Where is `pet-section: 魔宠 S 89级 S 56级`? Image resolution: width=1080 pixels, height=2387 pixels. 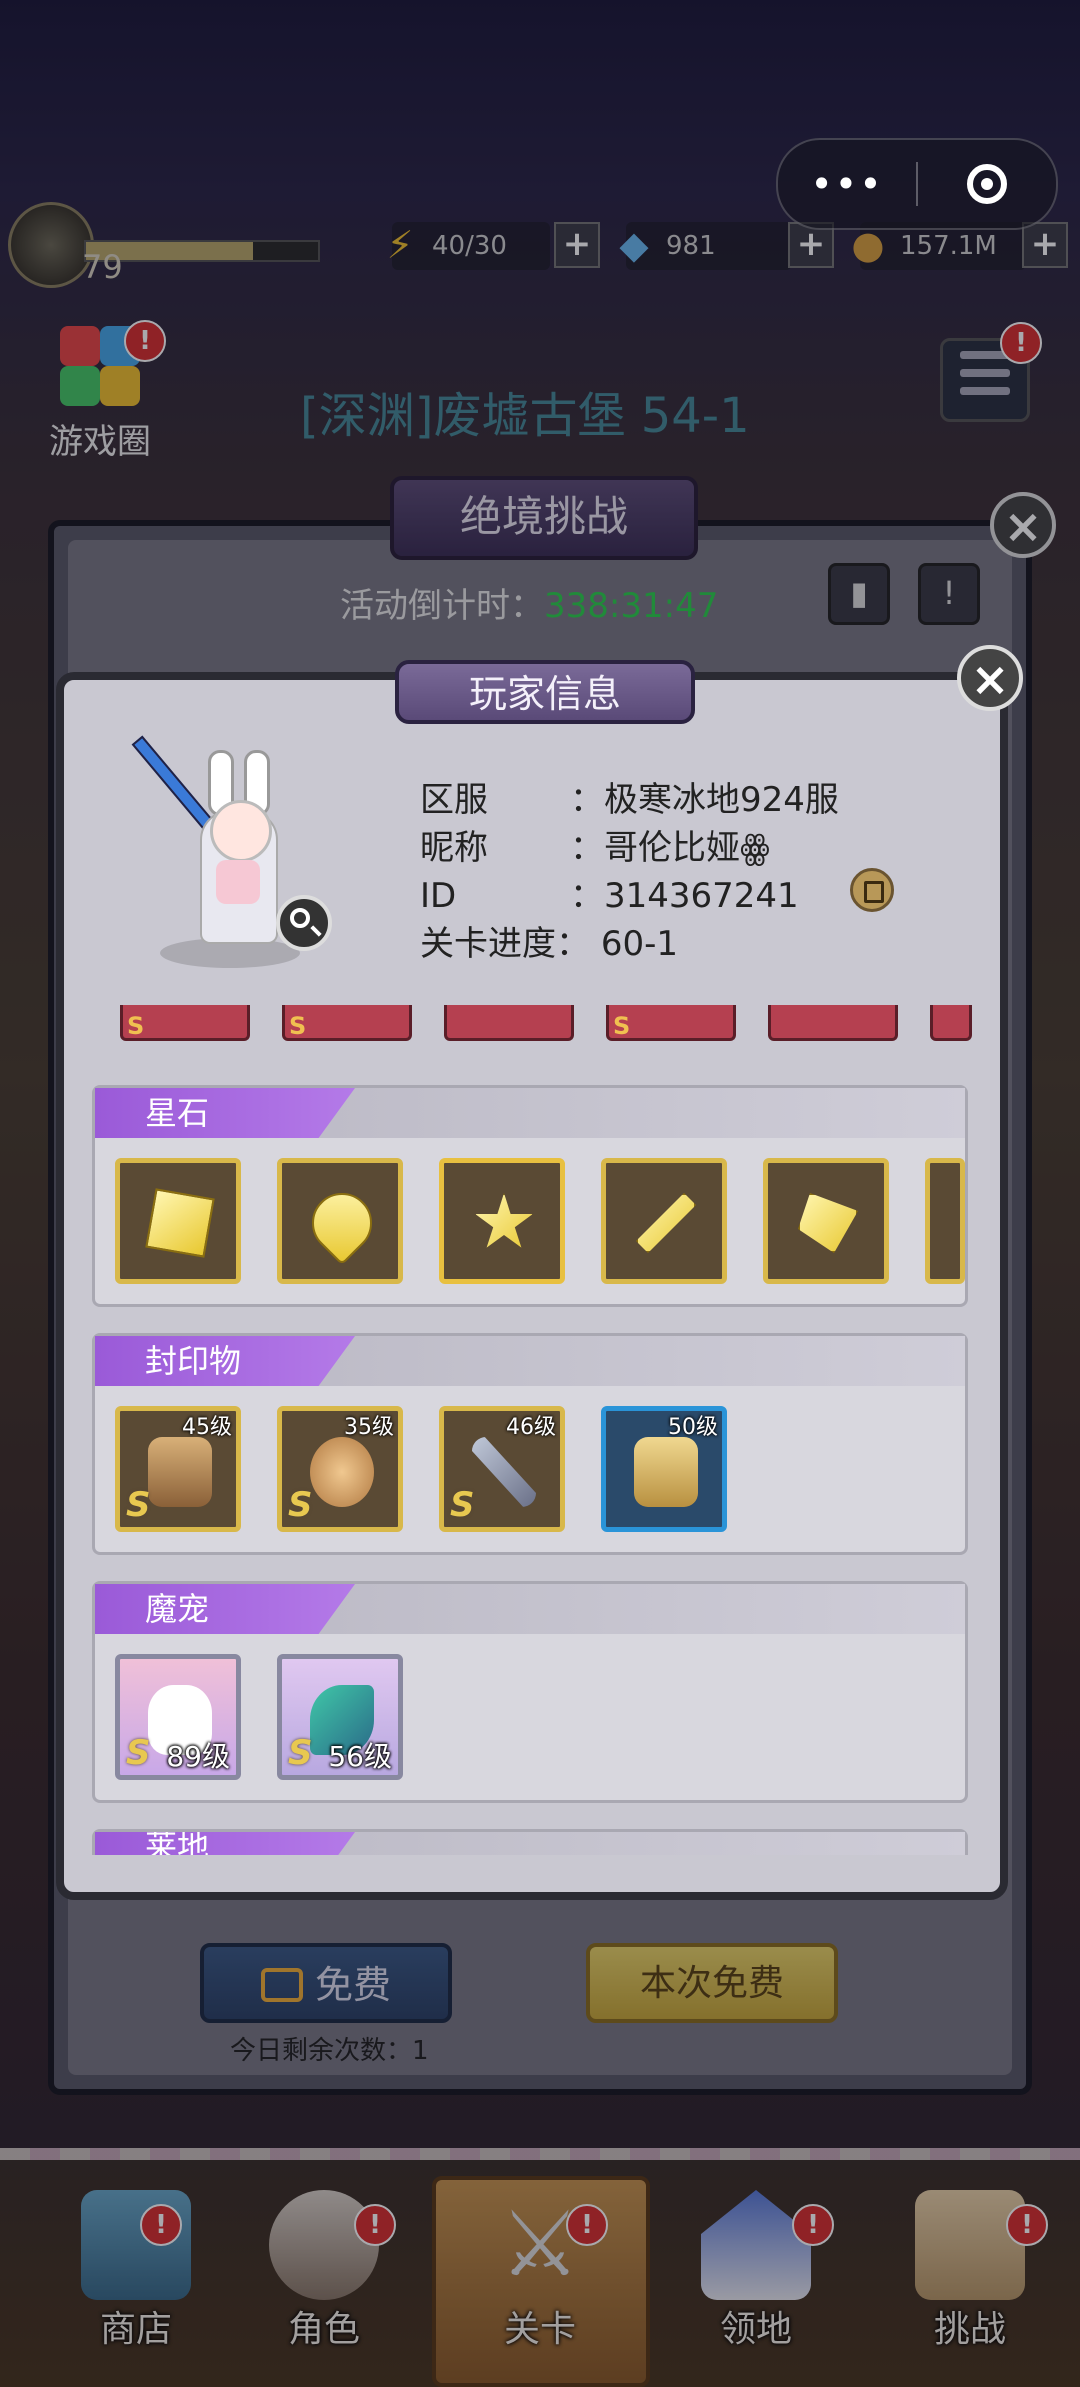
pet-section: 魔宠 S 89级 S 56级 is located at coordinates (530, 1692).